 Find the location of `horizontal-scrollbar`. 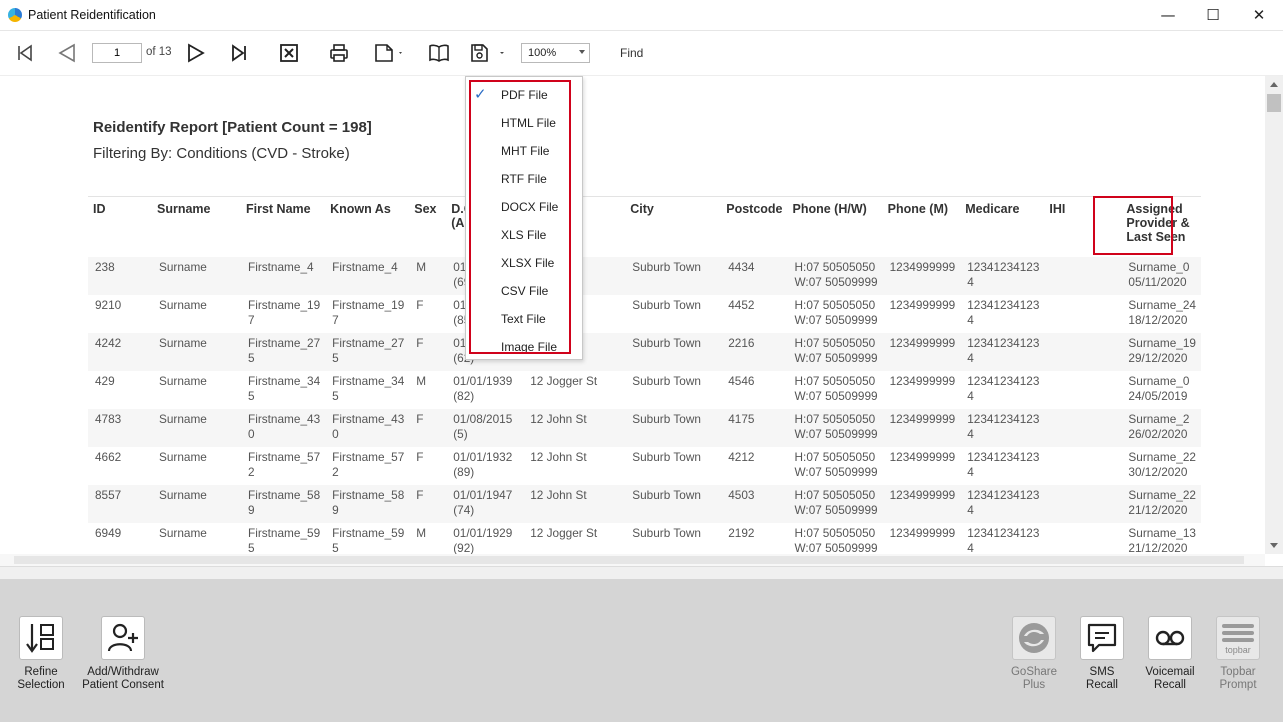

horizontal-scrollbar is located at coordinates (632, 560).